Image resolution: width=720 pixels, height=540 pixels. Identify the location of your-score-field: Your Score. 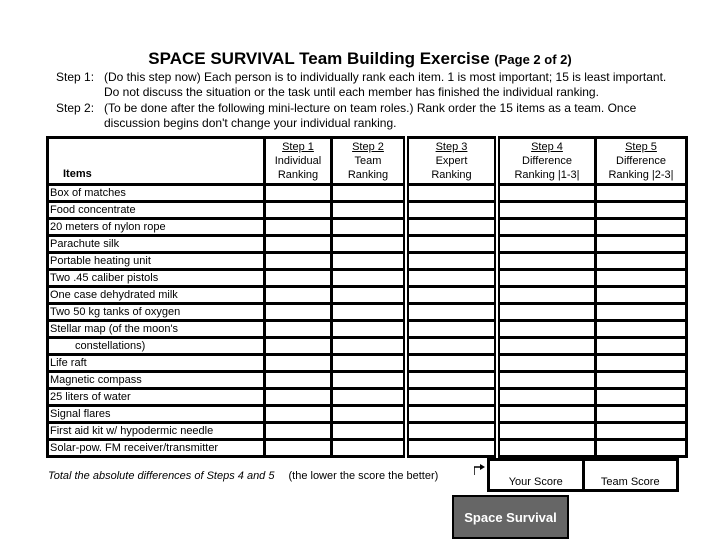
(536, 475).